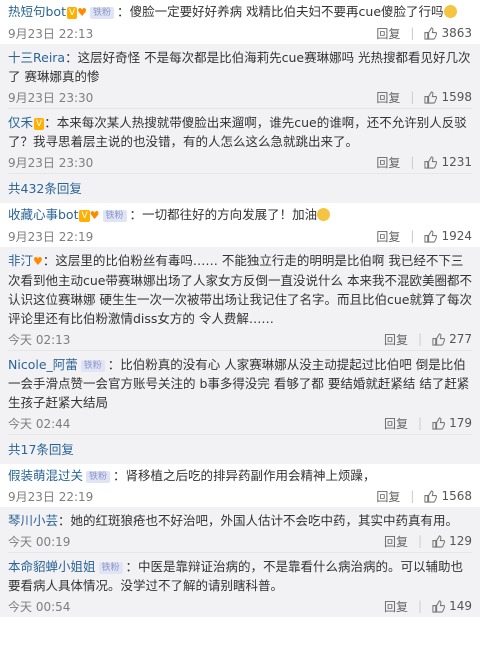 The height and width of the screenshot is (667, 480). What do you see at coordinates (456, 97) in the screenshot?
I see `like-count: 1598` at bounding box center [456, 97].